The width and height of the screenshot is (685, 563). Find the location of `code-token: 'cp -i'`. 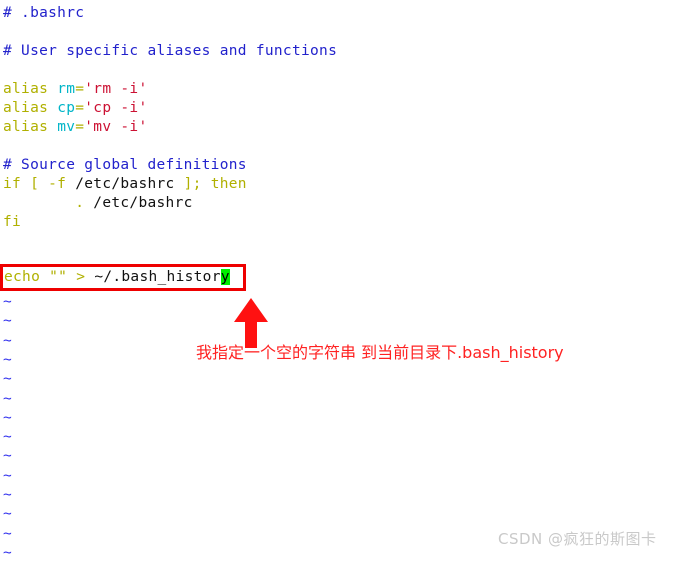

code-token: 'cp -i' is located at coordinates (116, 108).